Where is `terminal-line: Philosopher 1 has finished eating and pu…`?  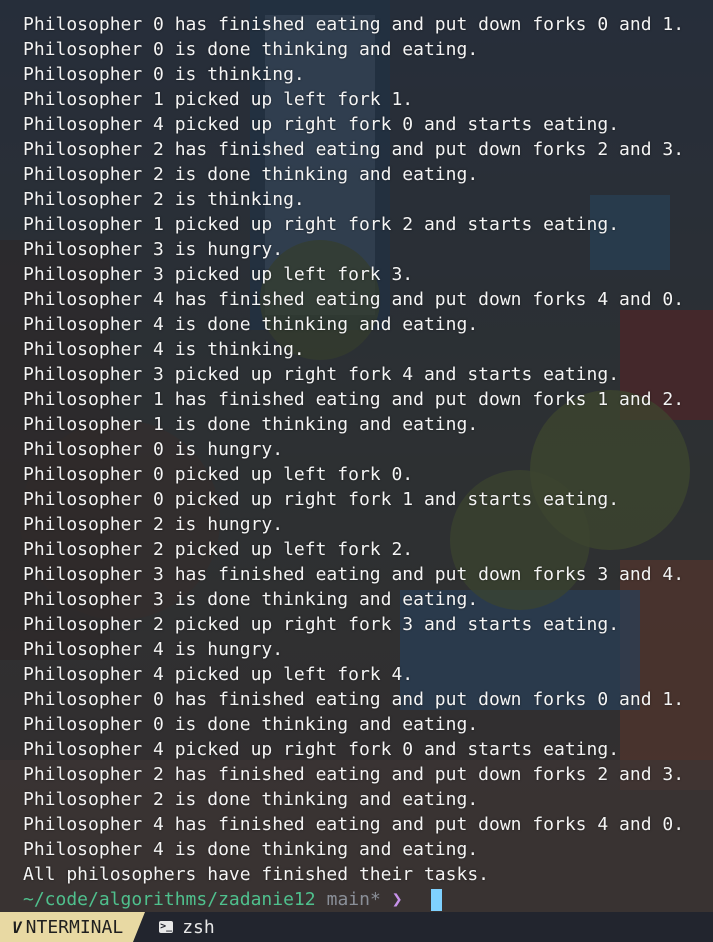 terminal-line: Philosopher 1 has finished eating and pu… is located at coordinates (354, 399).